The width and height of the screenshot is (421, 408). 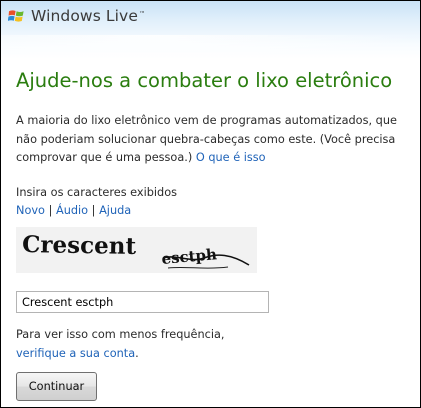 What do you see at coordinates (79, 245) in the screenshot?
I see `captcha-word-1: Crescent` at bounding box center [79, 245].